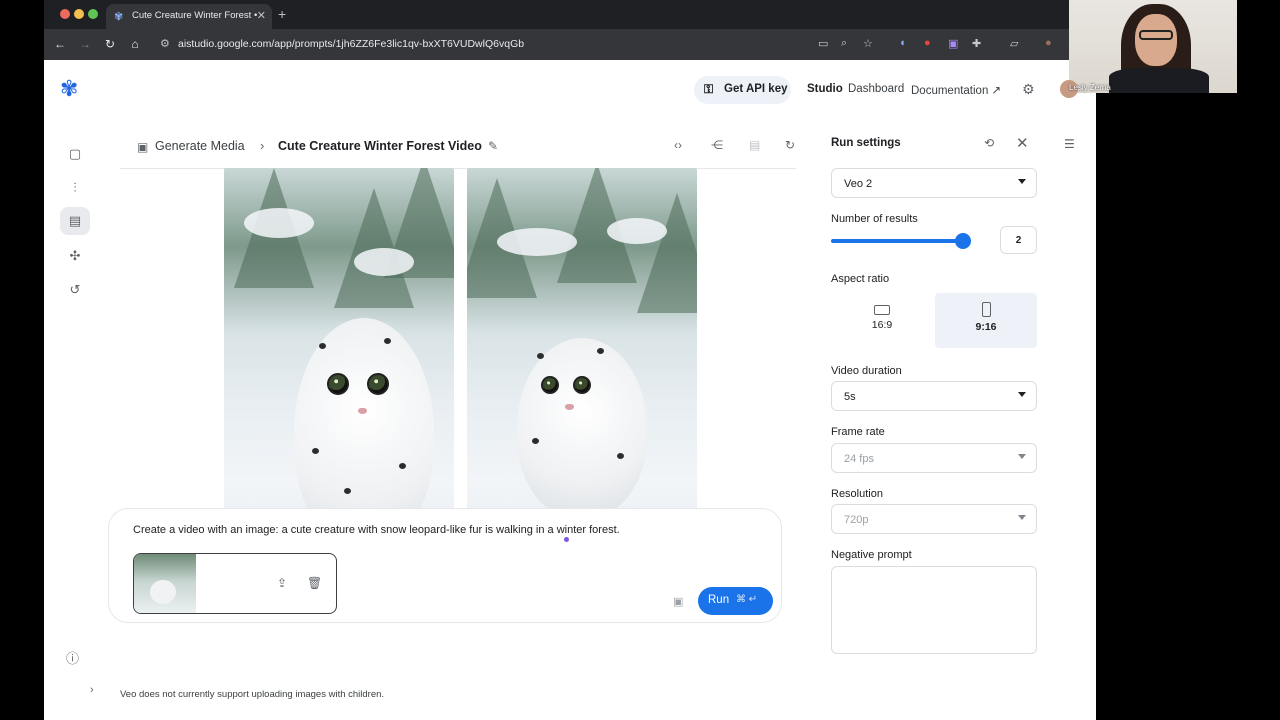 The height and width of the screenshot is (720, 1280). Describe the element at coordinates (934, 396) in the screenshot. I see `duration-select: 5s` at that location.